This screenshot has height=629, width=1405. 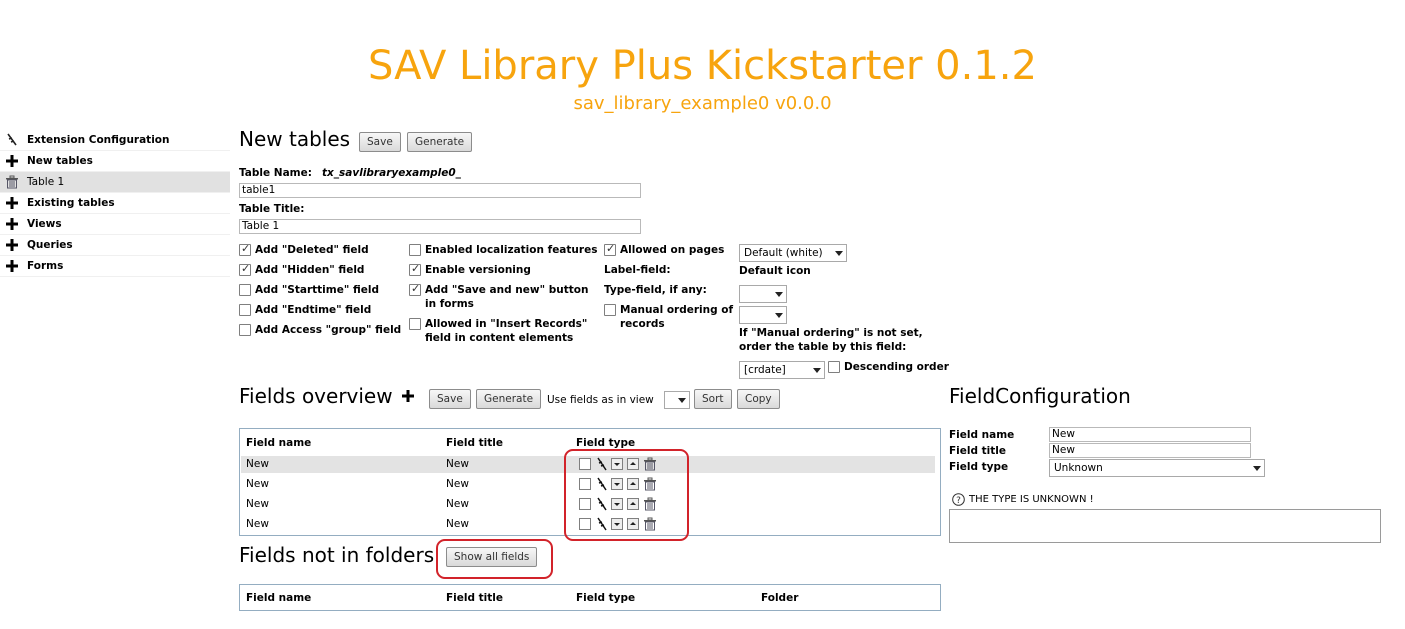 What do you see at coordinates (507, 297) in the screenshot?
I see `save-and-new-label: Add "Save and new" button in forms` at bounding box center [507, 297].